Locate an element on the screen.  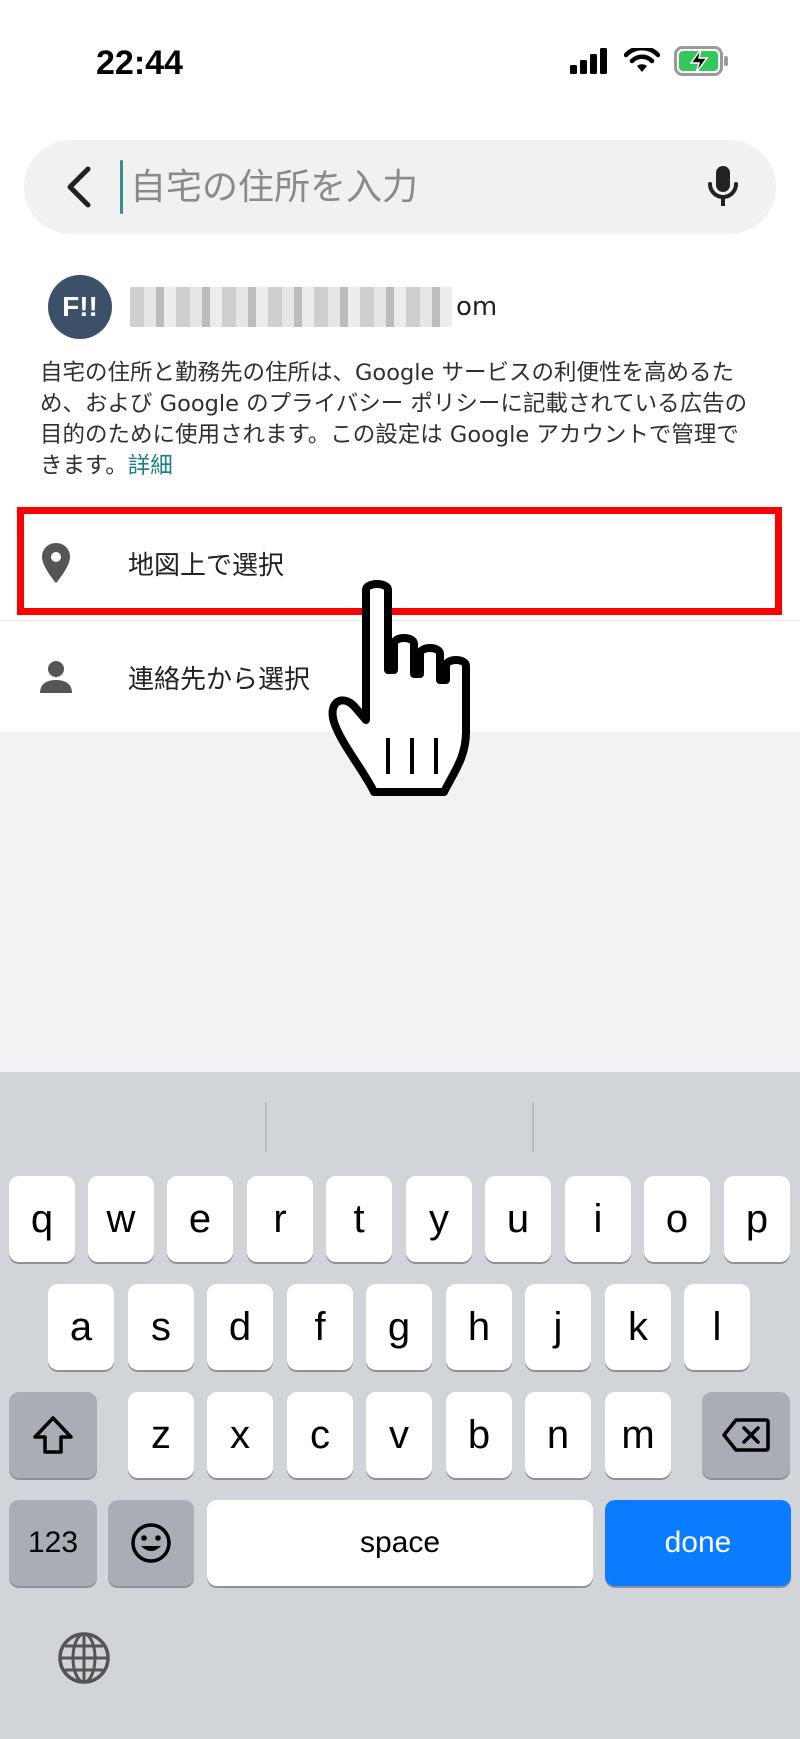
status-bar: 22:44 is located at coordinates (400, 65).